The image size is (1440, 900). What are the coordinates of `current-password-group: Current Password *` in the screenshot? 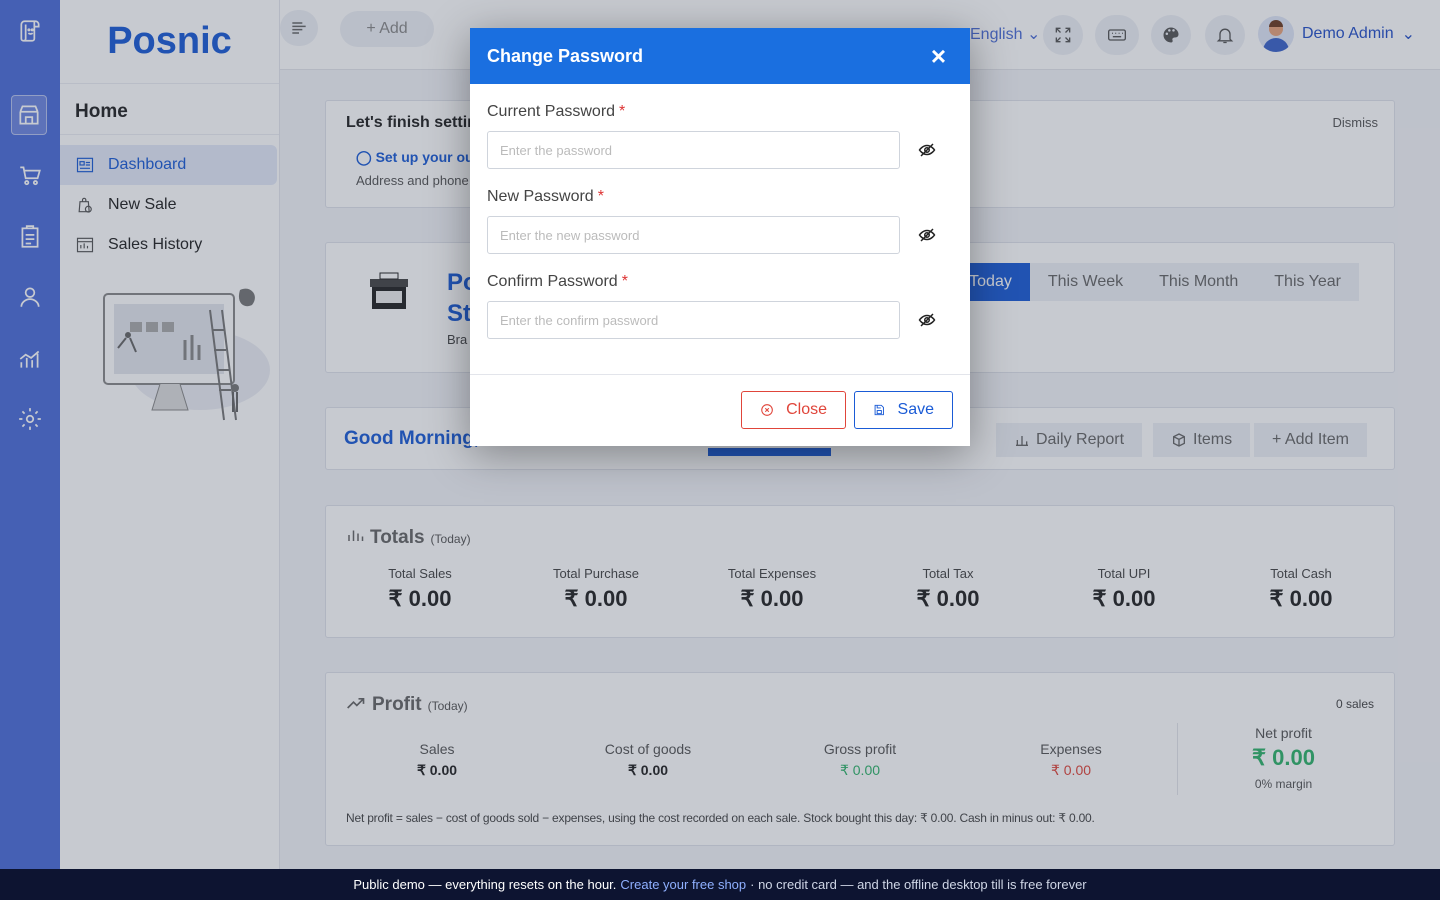 It's located at (720, 136).